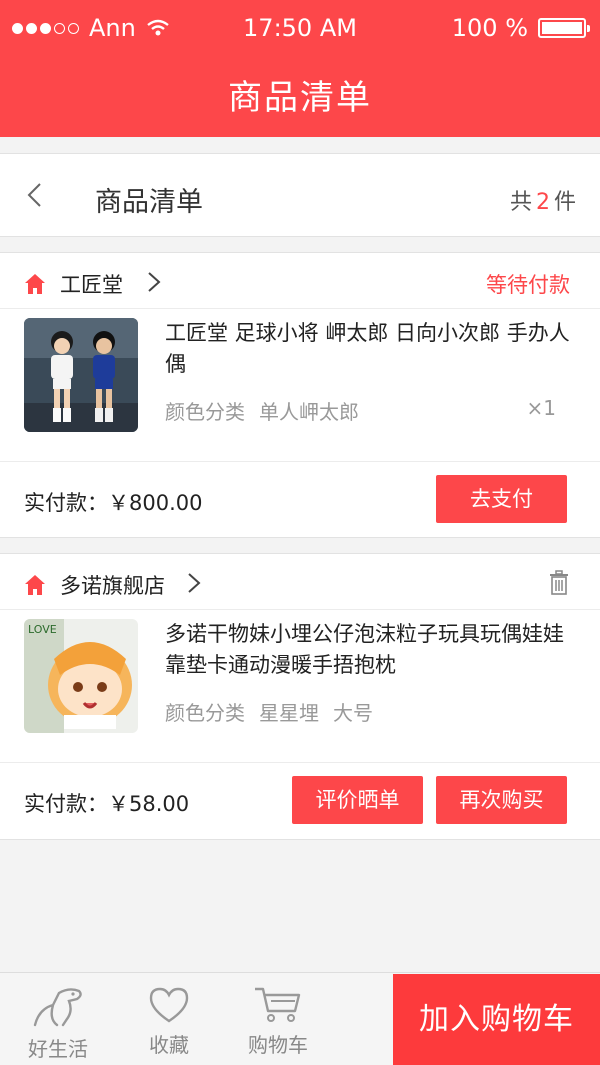 This screenshot has width=600, height=1065. Describe the element at coordinates (42, 629) in the screenshot. I see `thumb-text: LOVE` at that location.